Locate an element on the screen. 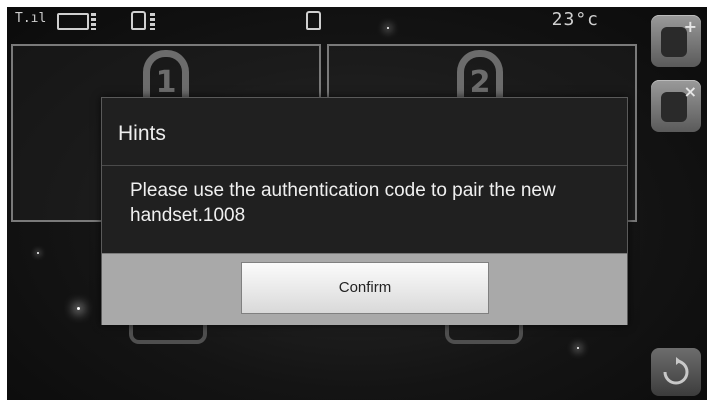 Image resolution: width=713 pixels, height=406 pixels. close-icon: × is located at coordinates (690, 91).